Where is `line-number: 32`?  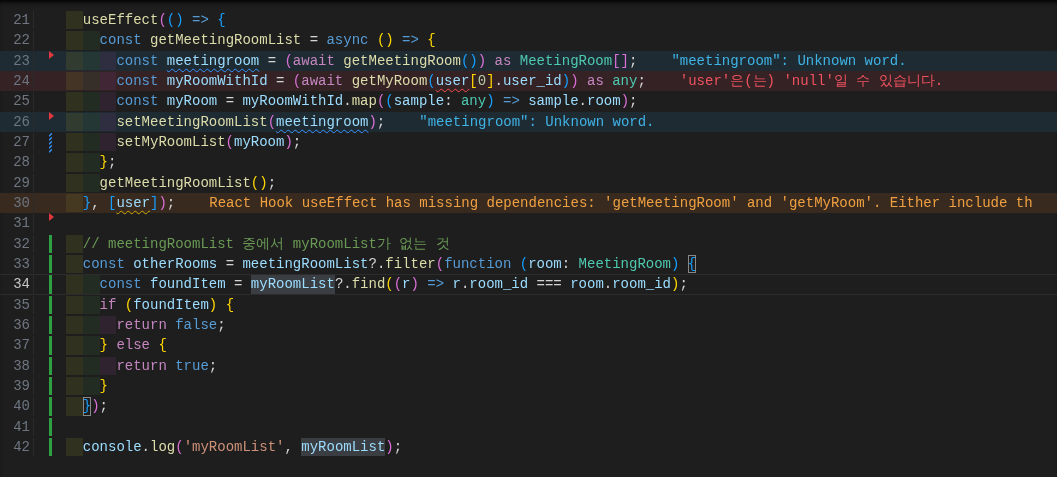
line-number: 32 is located at coordinates (21, 243).